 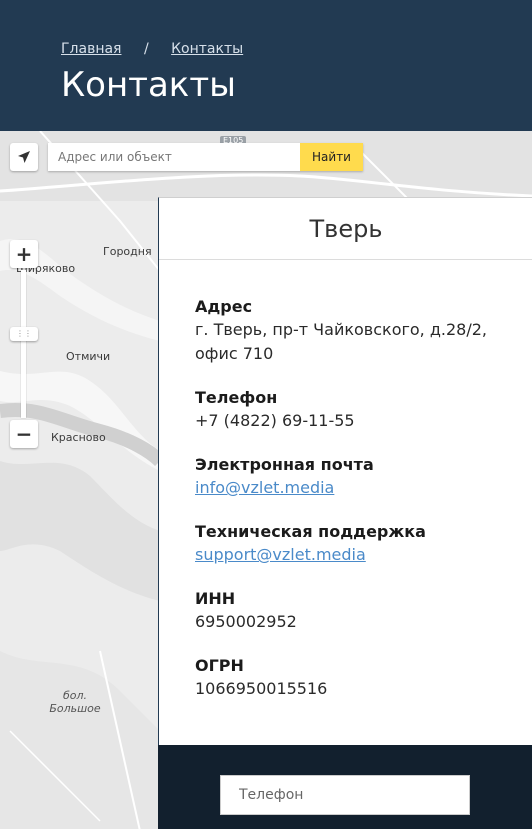 I want to click on address-label: Адрес, so click(x=224, y=306).